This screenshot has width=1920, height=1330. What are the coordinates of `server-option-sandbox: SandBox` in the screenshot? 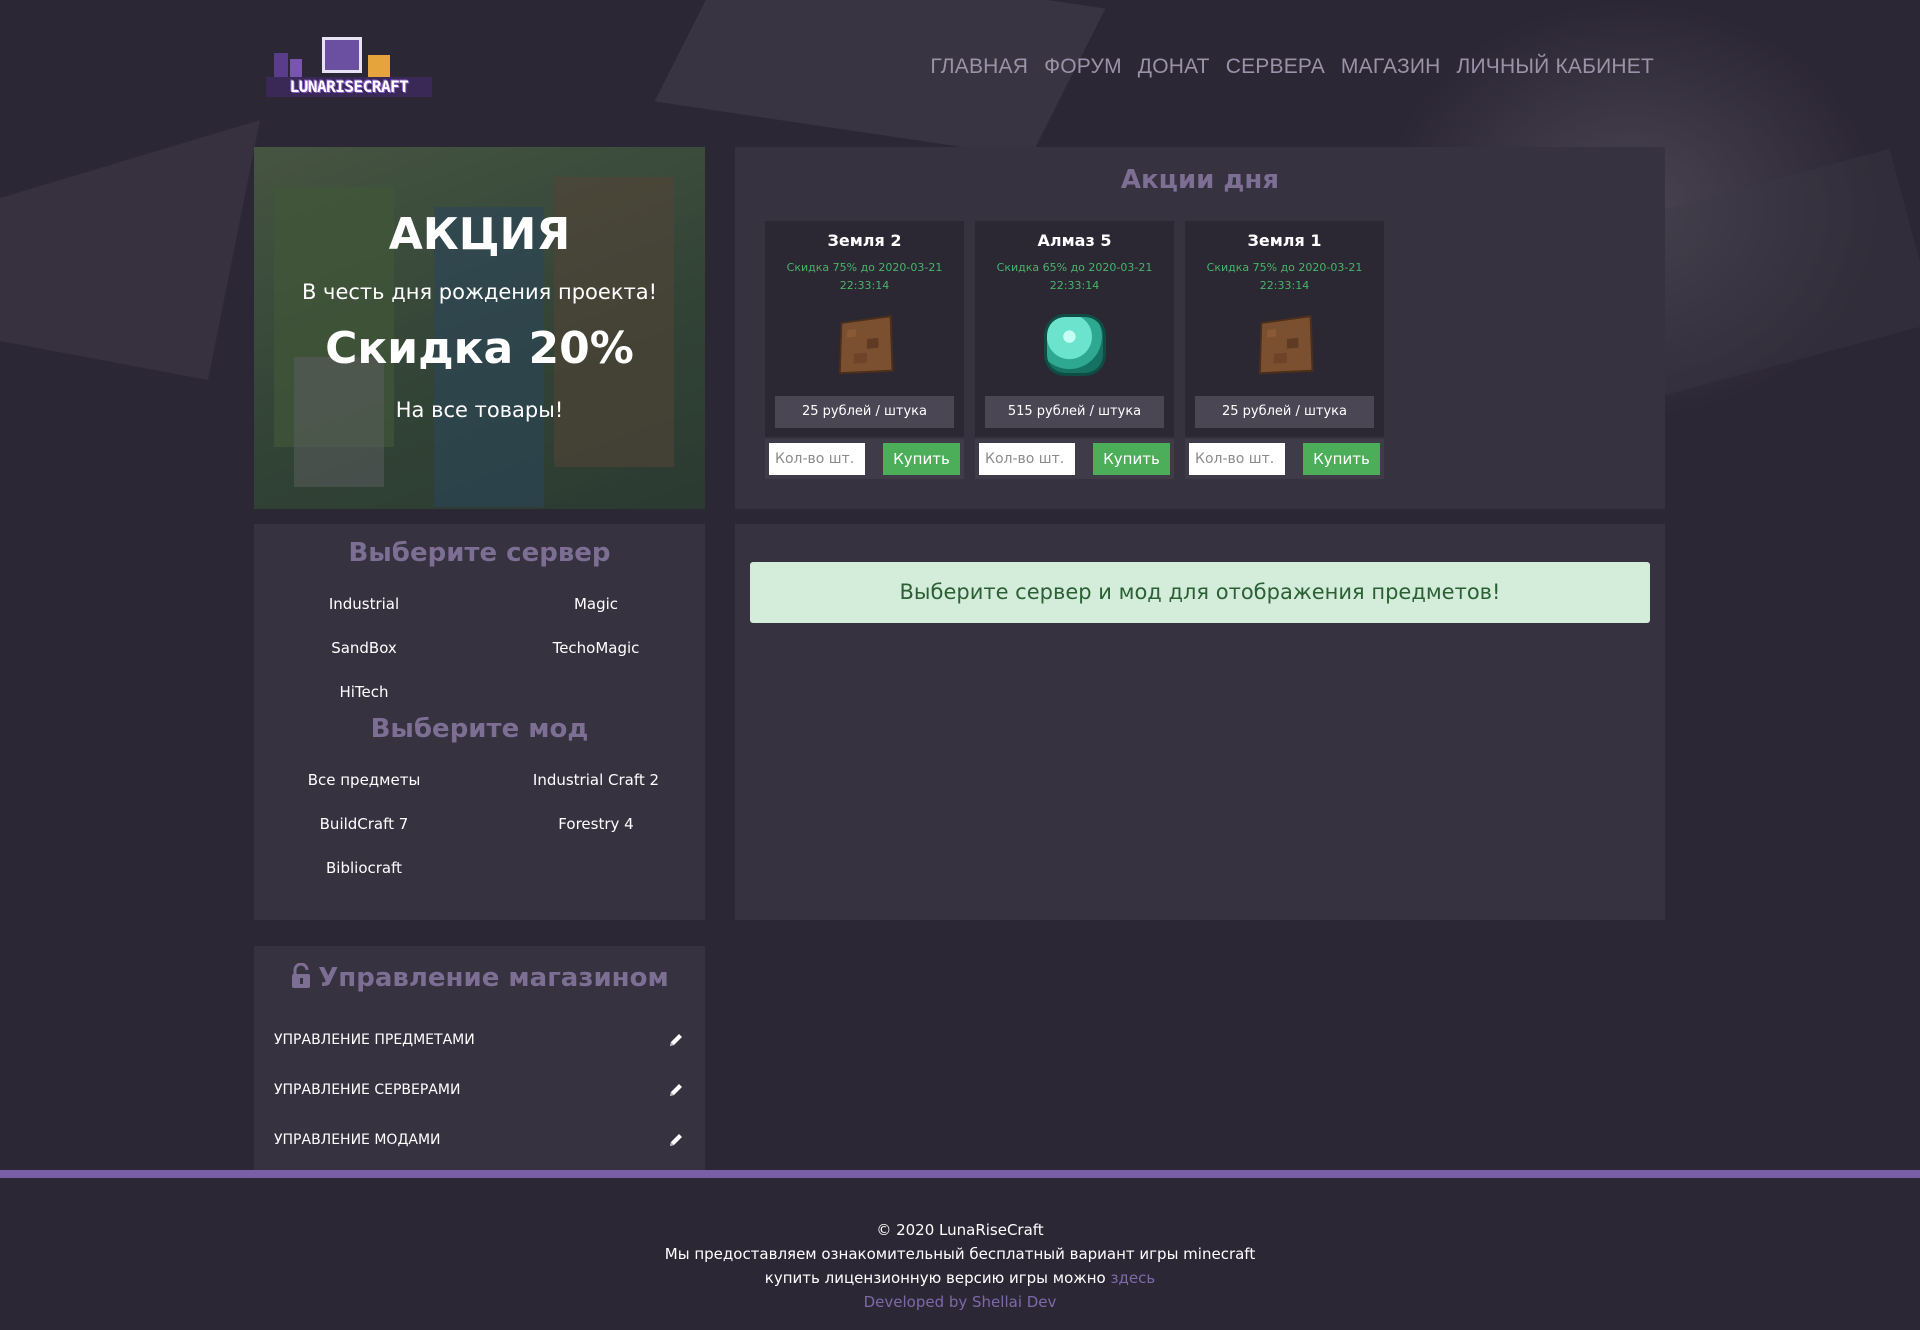 It's located at (364, 648).